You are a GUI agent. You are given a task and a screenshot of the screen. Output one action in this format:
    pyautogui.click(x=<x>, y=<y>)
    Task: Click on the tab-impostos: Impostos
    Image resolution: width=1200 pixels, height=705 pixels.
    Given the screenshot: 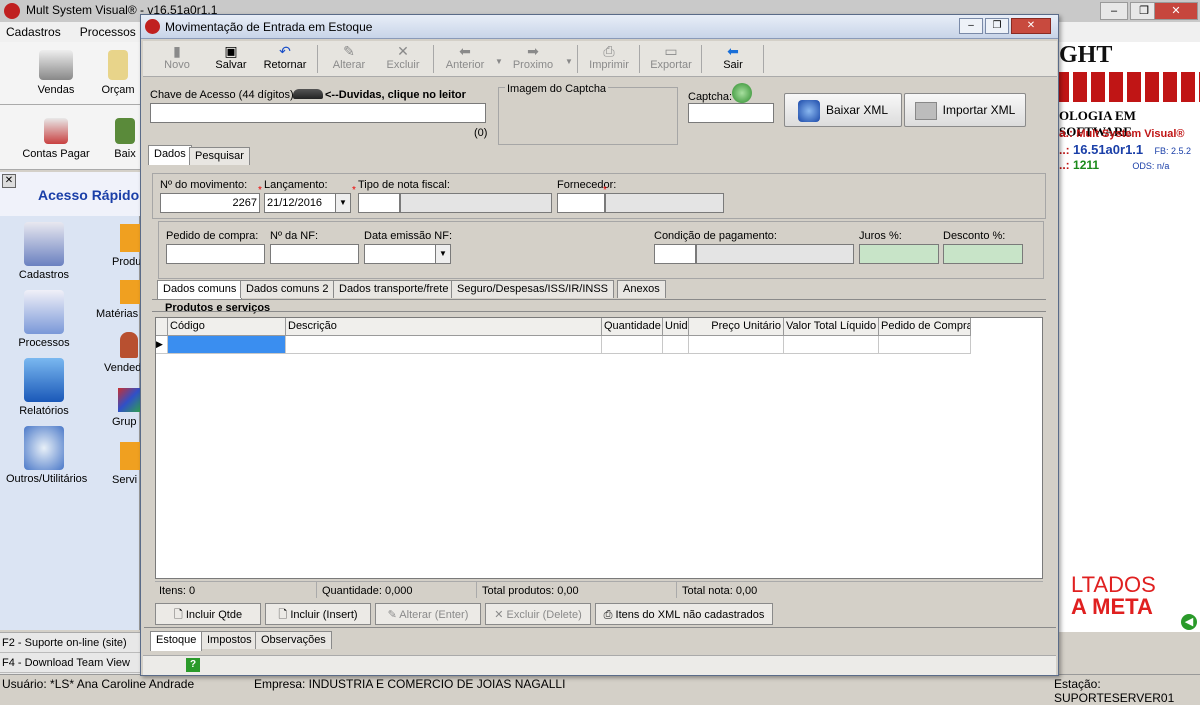 What is the action you would take?
    pyautogui.click(x=229, y=640)
    